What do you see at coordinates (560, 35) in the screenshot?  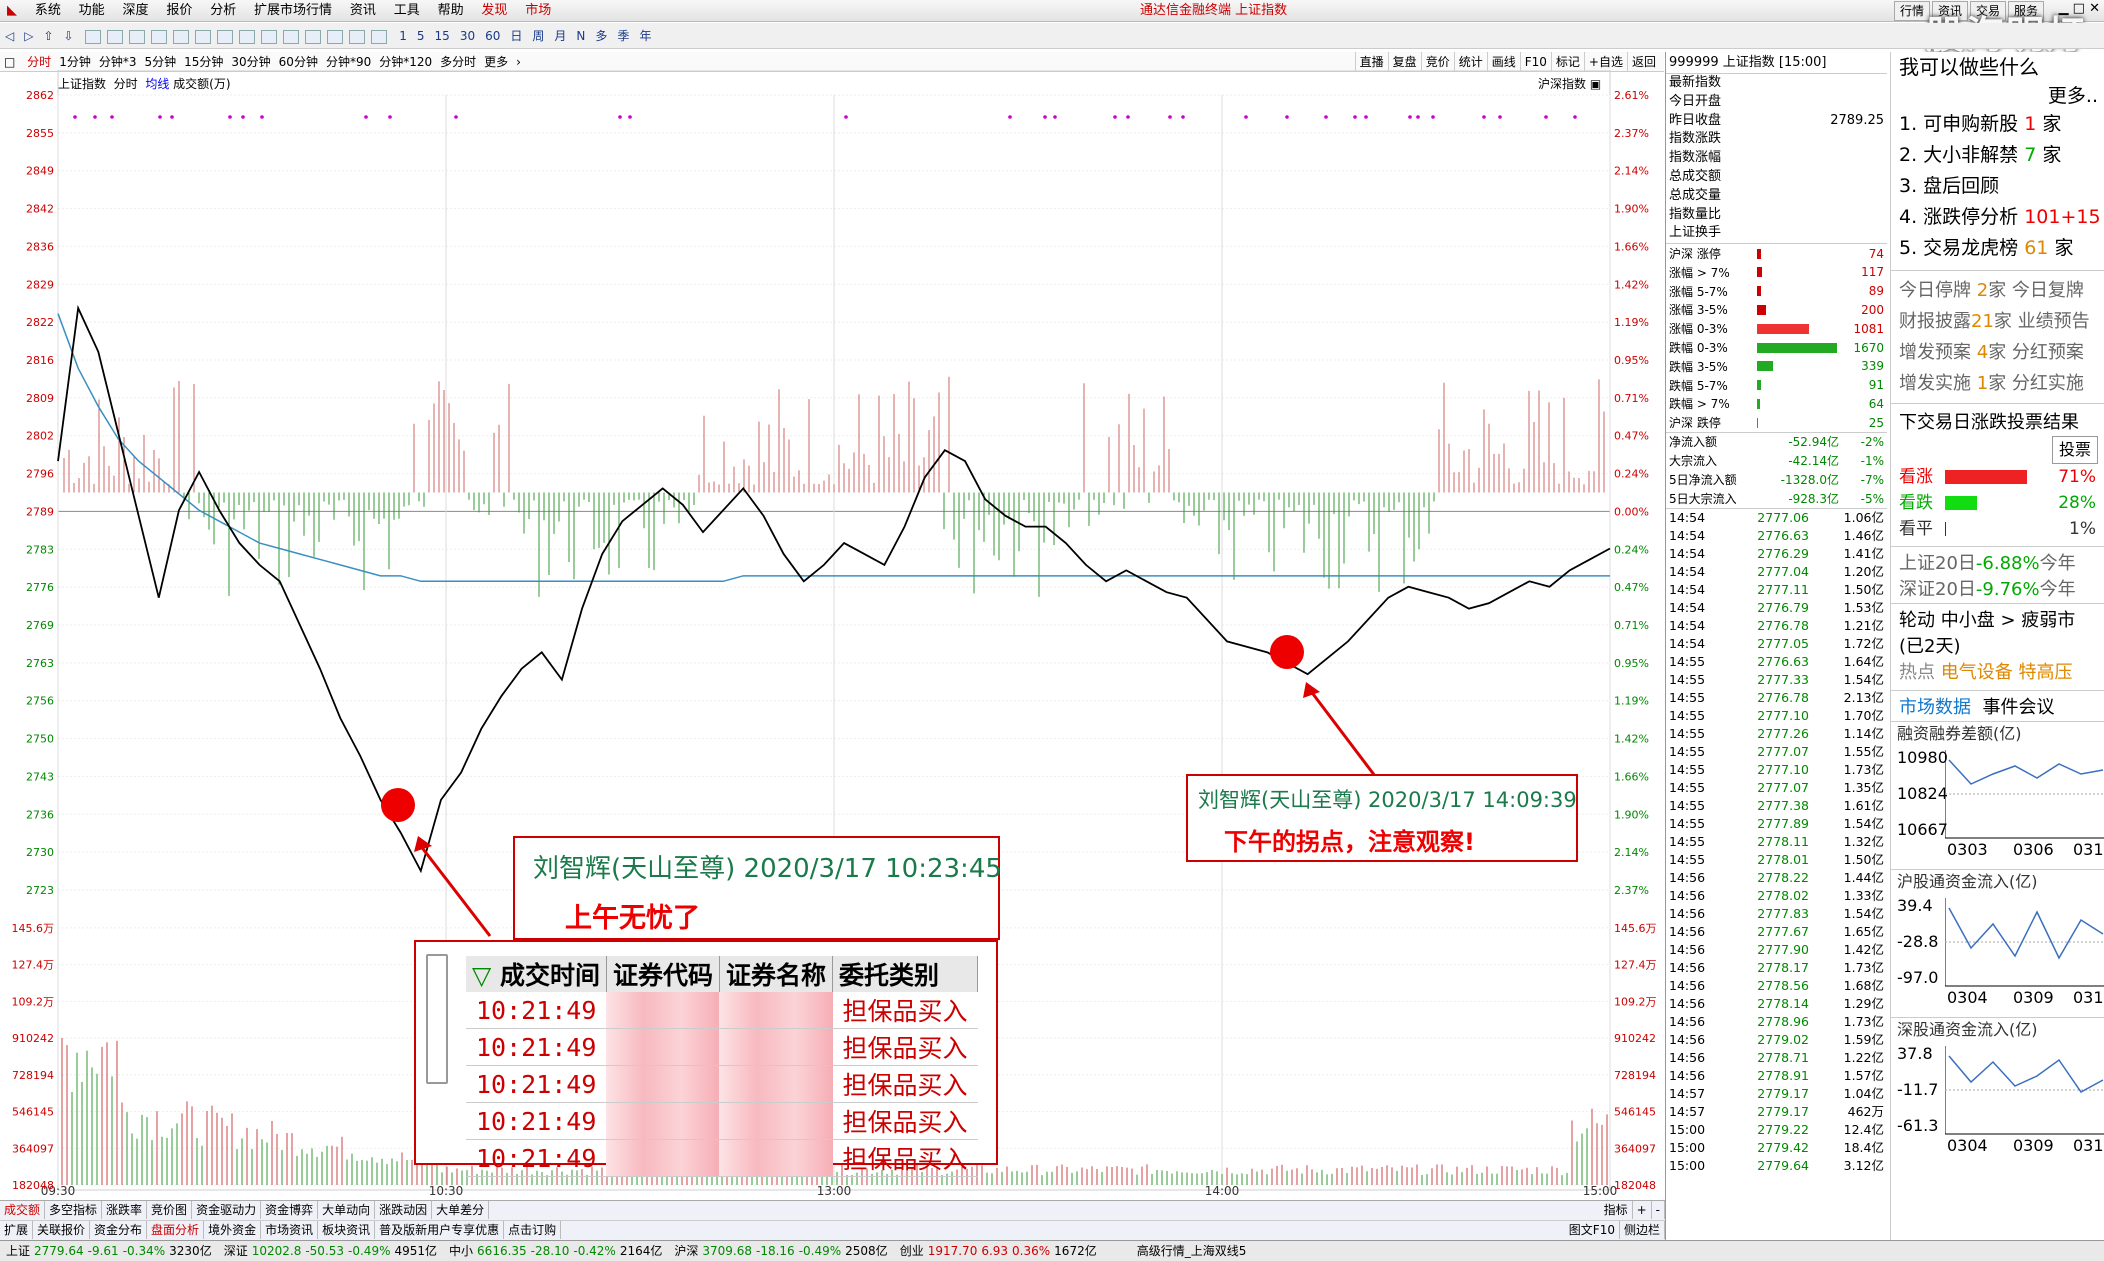 I see `period-btn: 月` at bounding box center [560, 35].